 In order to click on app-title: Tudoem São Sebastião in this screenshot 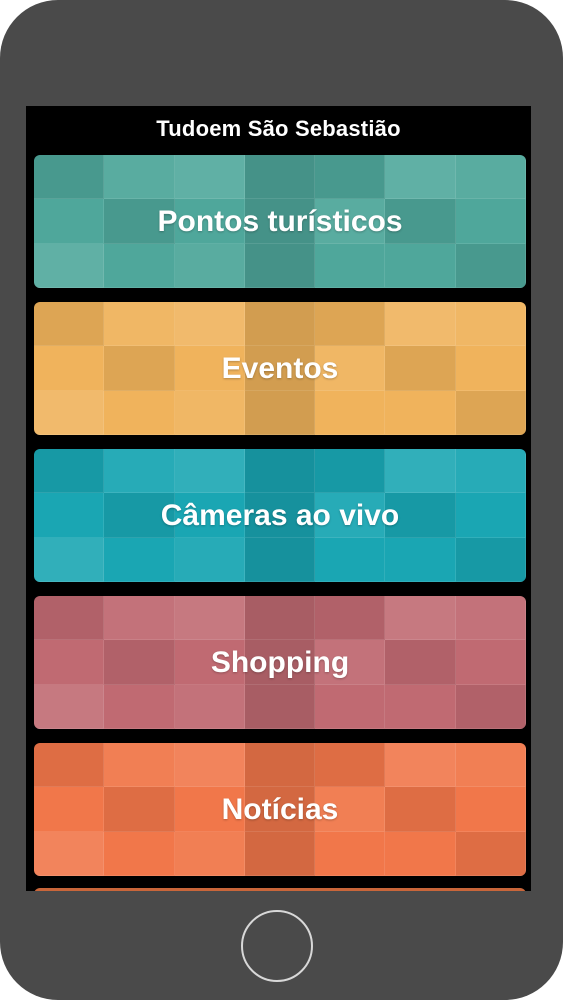, I will do `click(278, 128)`.